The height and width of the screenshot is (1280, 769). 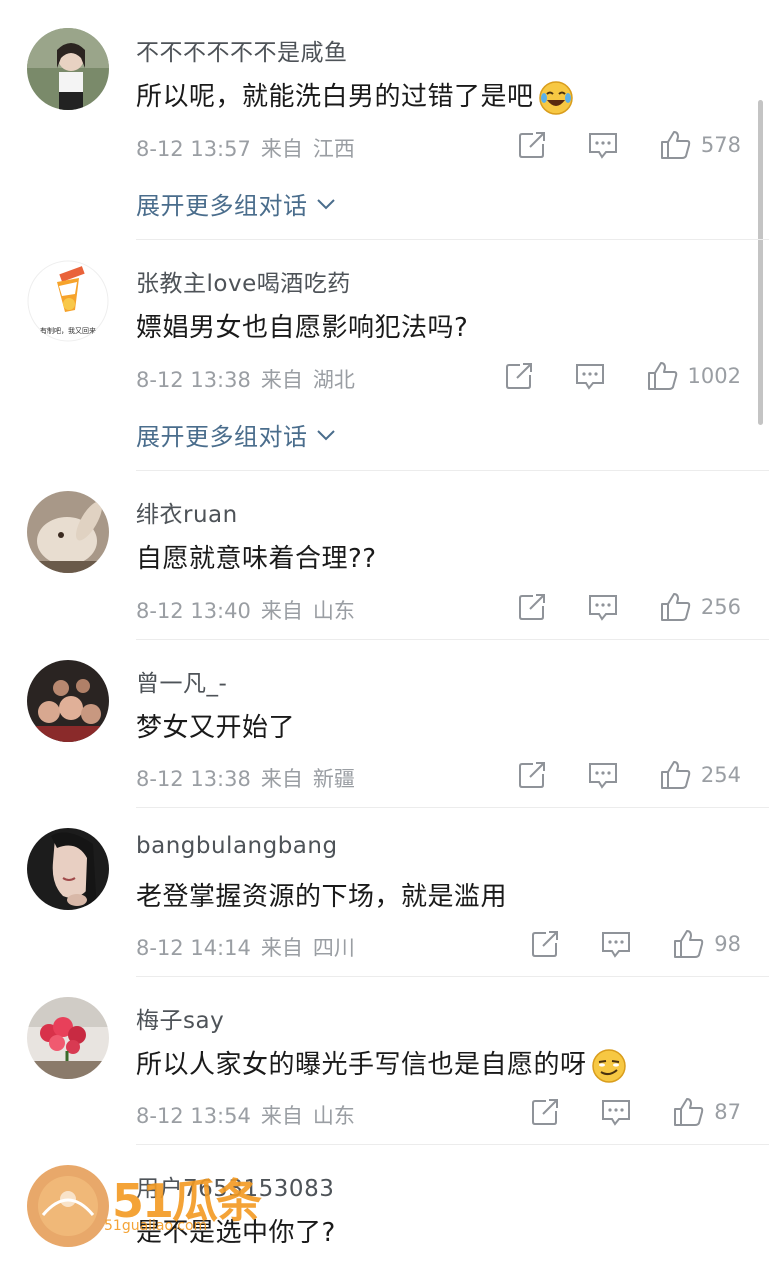 I want to click on like-count: 98, so click(x=727, y=944).